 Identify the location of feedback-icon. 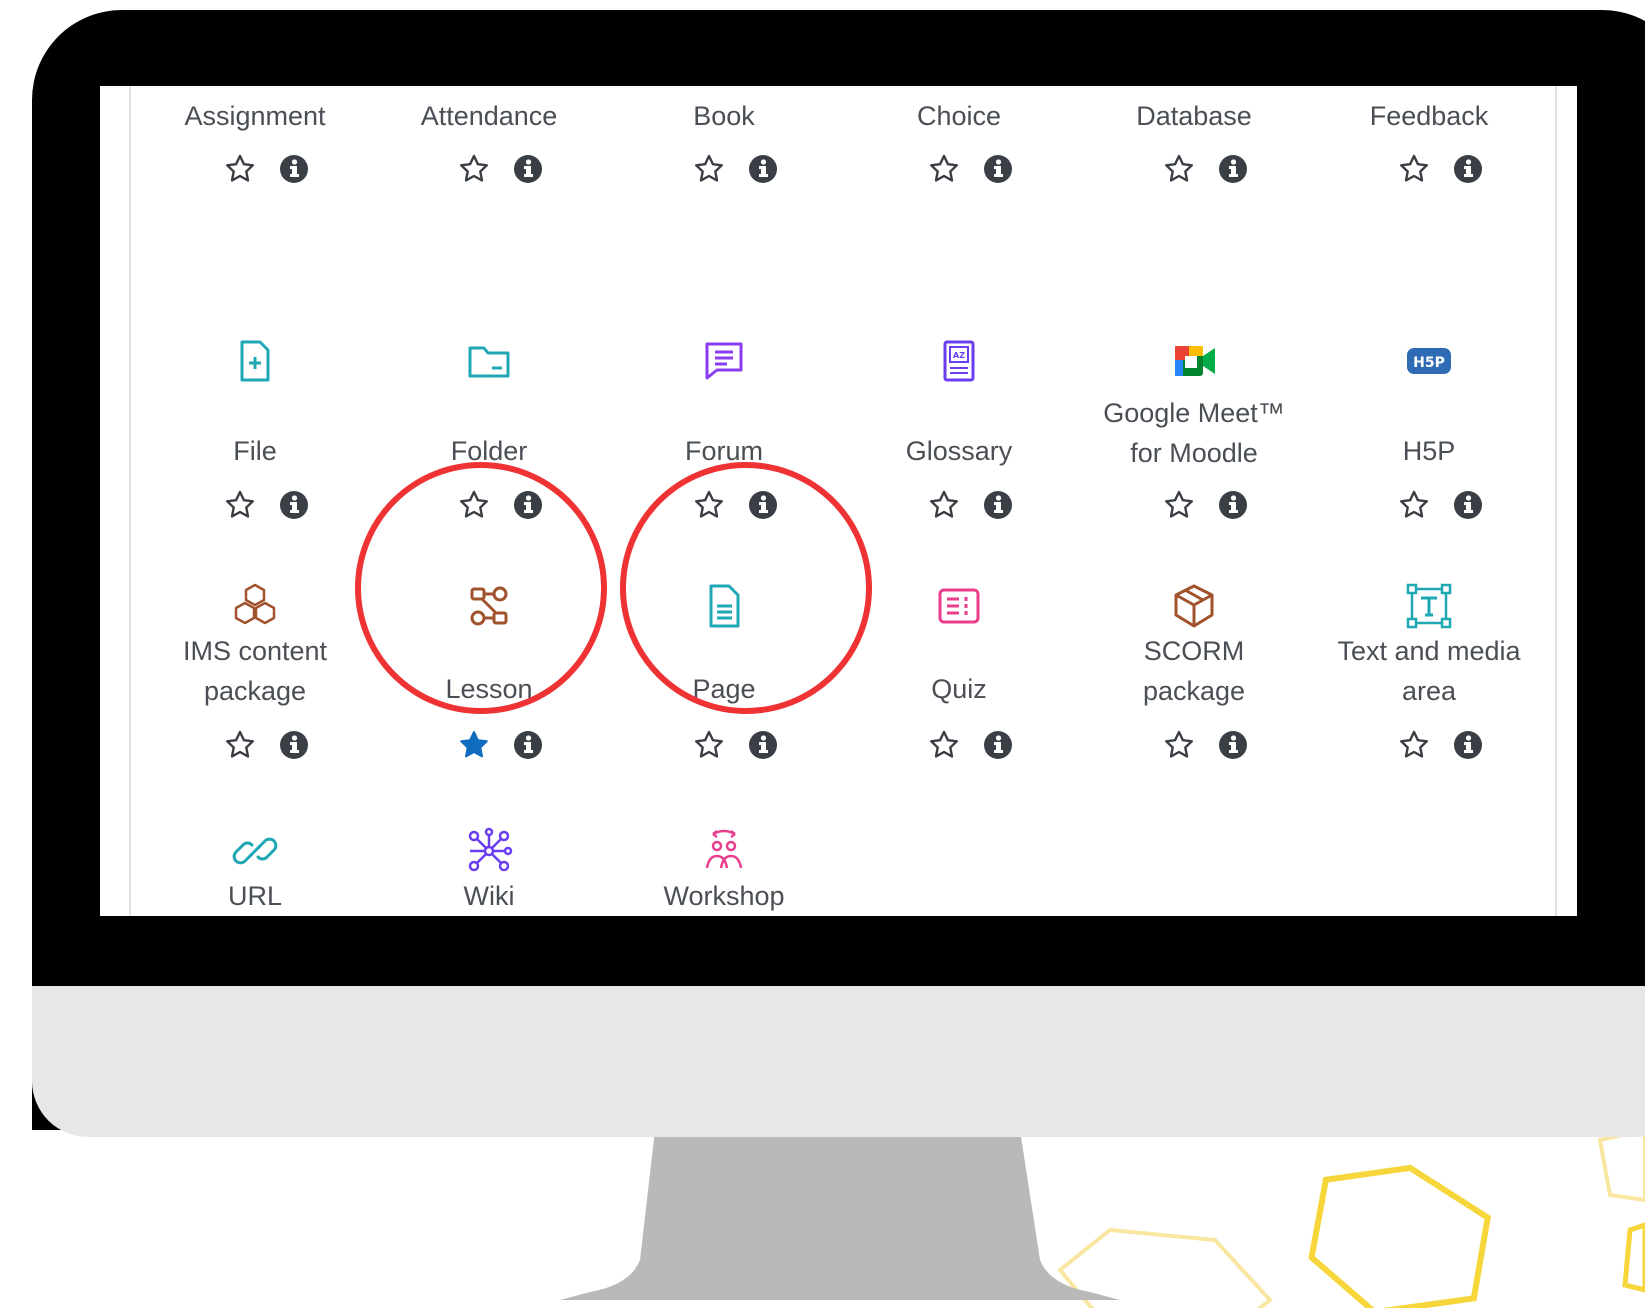
(1429, 88).